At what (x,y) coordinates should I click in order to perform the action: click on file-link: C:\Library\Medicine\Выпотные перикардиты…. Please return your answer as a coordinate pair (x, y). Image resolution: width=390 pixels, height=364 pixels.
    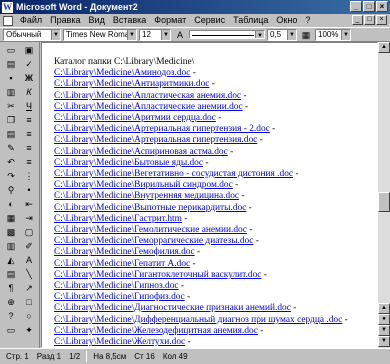
    Looking at the image, I should click on (150, 208).